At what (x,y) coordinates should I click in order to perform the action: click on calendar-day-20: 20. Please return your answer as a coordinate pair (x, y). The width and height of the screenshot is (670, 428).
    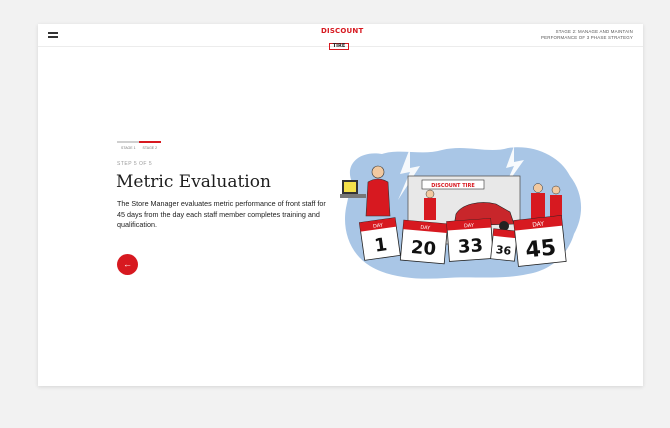
    Looking at the image, I should click on (423, 248).